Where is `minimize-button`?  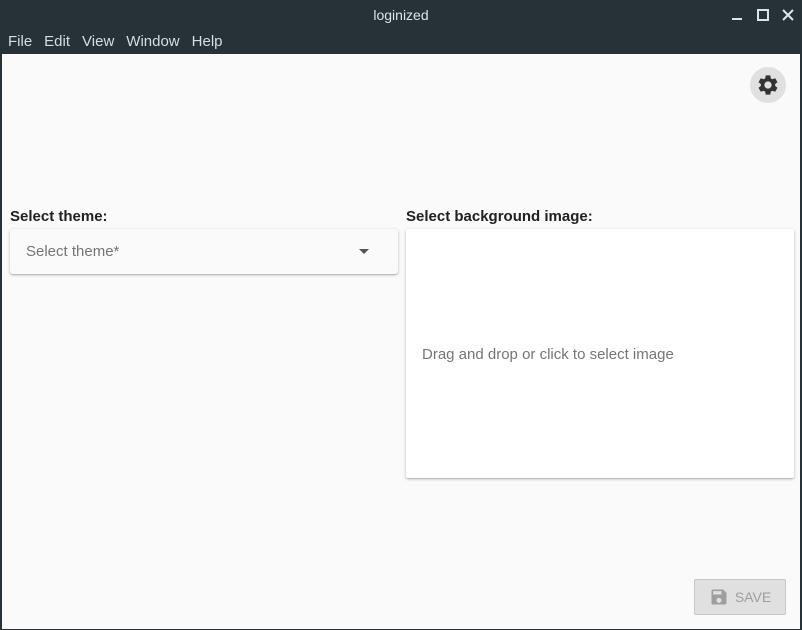
minimize-button is located at coordinates (737, 15).